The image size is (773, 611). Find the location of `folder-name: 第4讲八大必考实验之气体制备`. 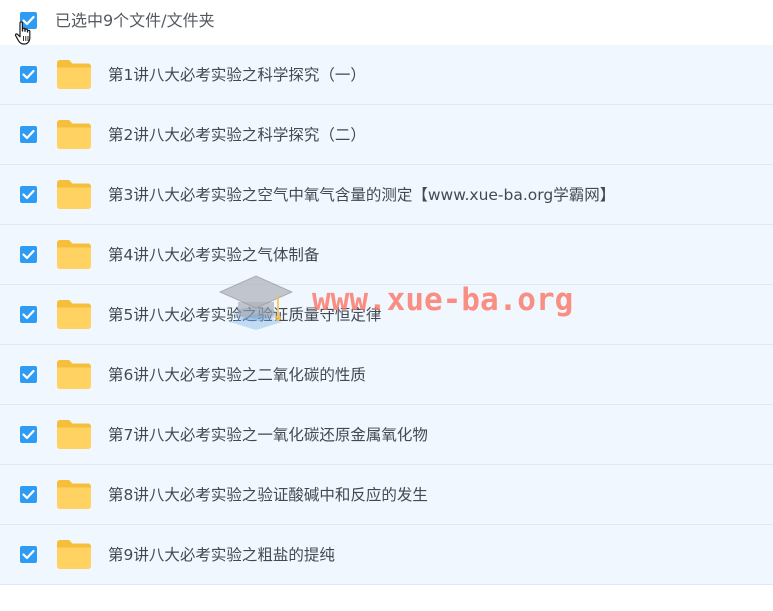

folder-name: 第4讲八大必考实验之气体制备 is located at coordinates (213, 255).